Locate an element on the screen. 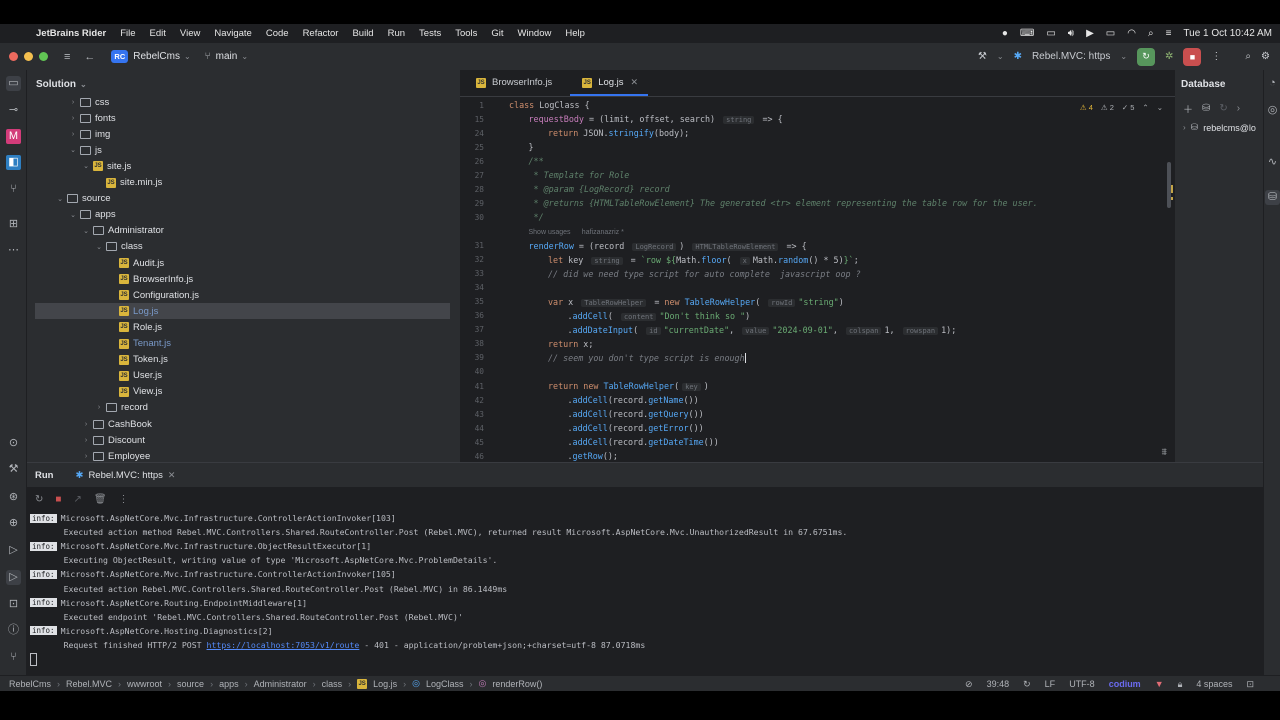  branch-selector: main is located at coordinates (227, 56).